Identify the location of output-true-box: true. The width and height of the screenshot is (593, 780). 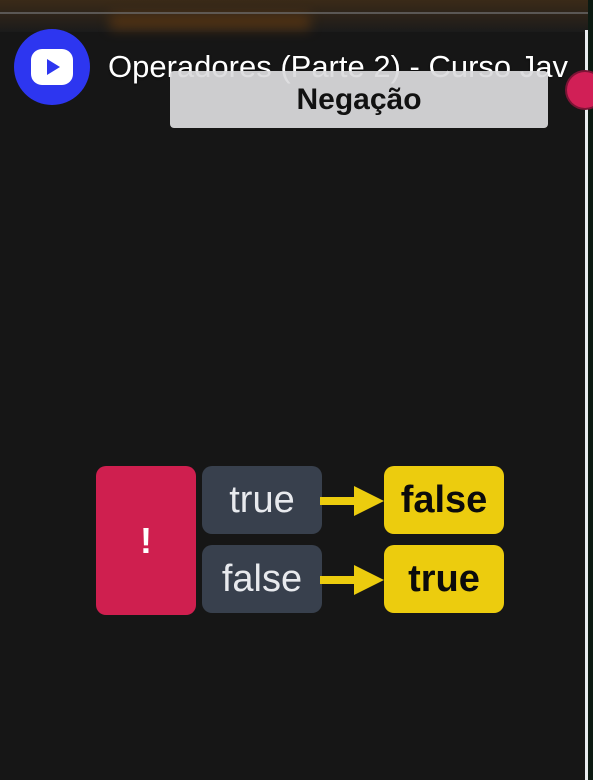
(444, 579).